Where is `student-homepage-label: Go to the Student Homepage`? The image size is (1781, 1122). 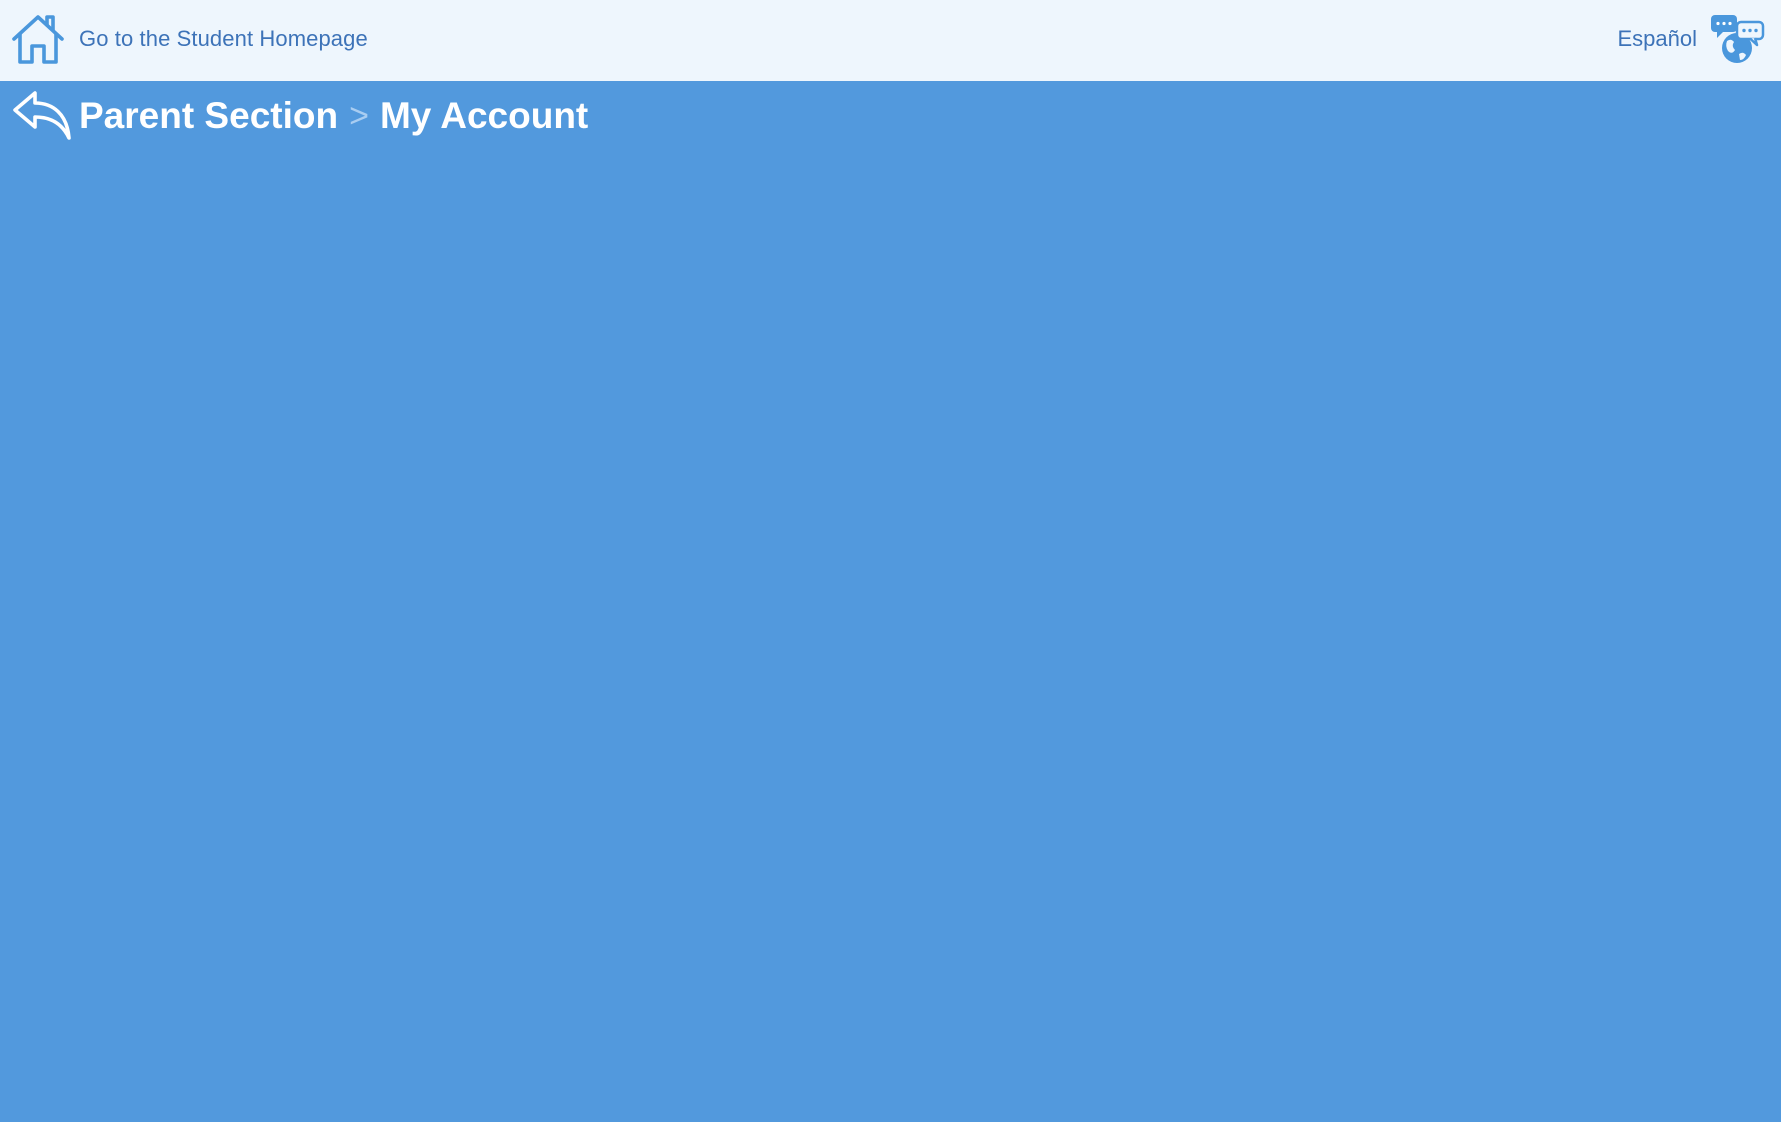 student-homepage-label: Go to the Student Homepage is located at coordinates (223, 38).